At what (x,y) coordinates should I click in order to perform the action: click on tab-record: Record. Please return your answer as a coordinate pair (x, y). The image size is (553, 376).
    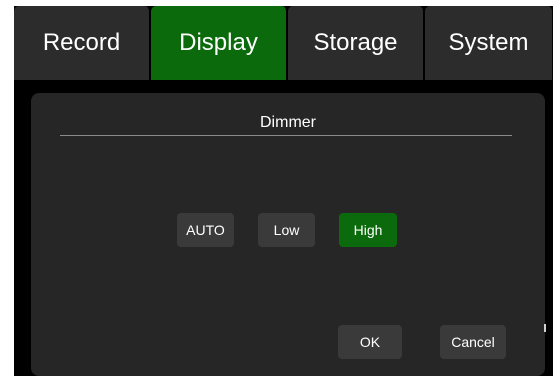
    Looking at the image, I should click on (82, 43).